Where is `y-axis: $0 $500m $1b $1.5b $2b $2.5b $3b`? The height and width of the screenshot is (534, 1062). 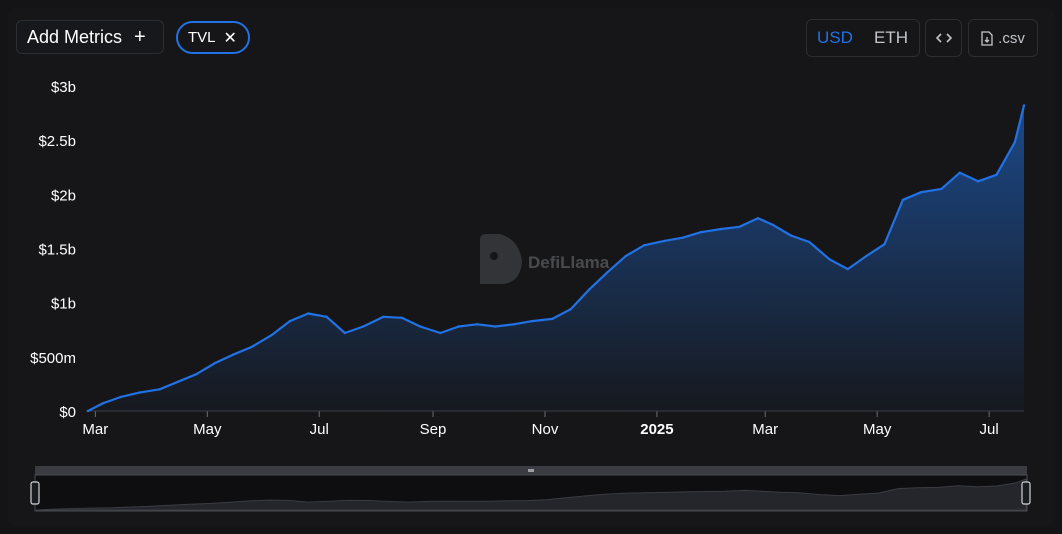 y-axis: $0 $500m $1b $1.5b $2b $2.5b $3b is located at coordinates (53, 250).